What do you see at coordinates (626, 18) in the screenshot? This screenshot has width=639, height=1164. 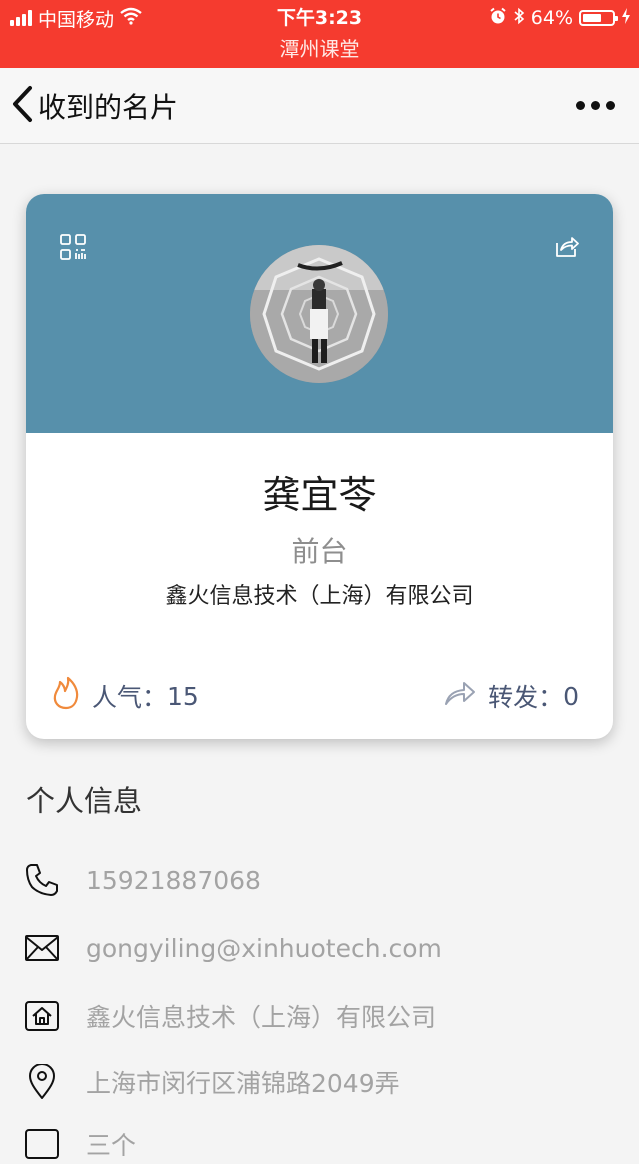 I see `charging-icon` at bounding box center [626, 18].